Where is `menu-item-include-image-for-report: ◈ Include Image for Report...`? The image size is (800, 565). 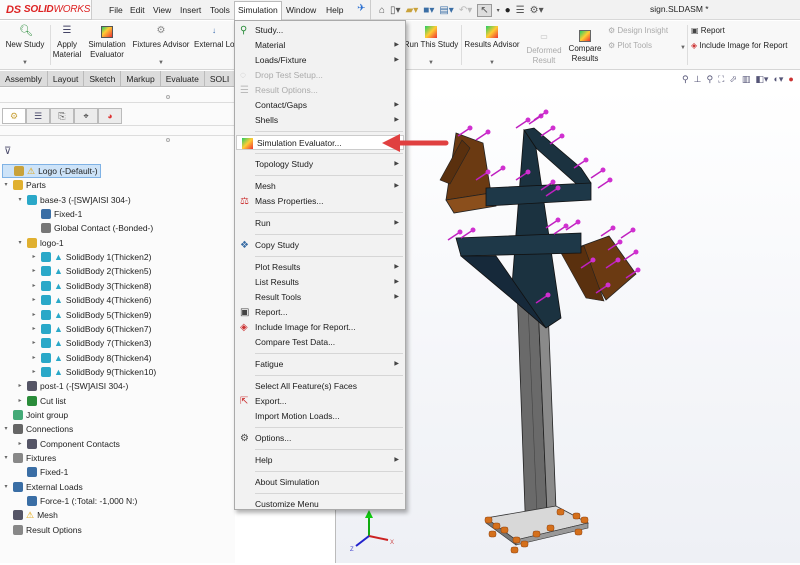 menu-item-include-image-for-report: ◈ Include Image for Report... is located at coordinates (320, 327).